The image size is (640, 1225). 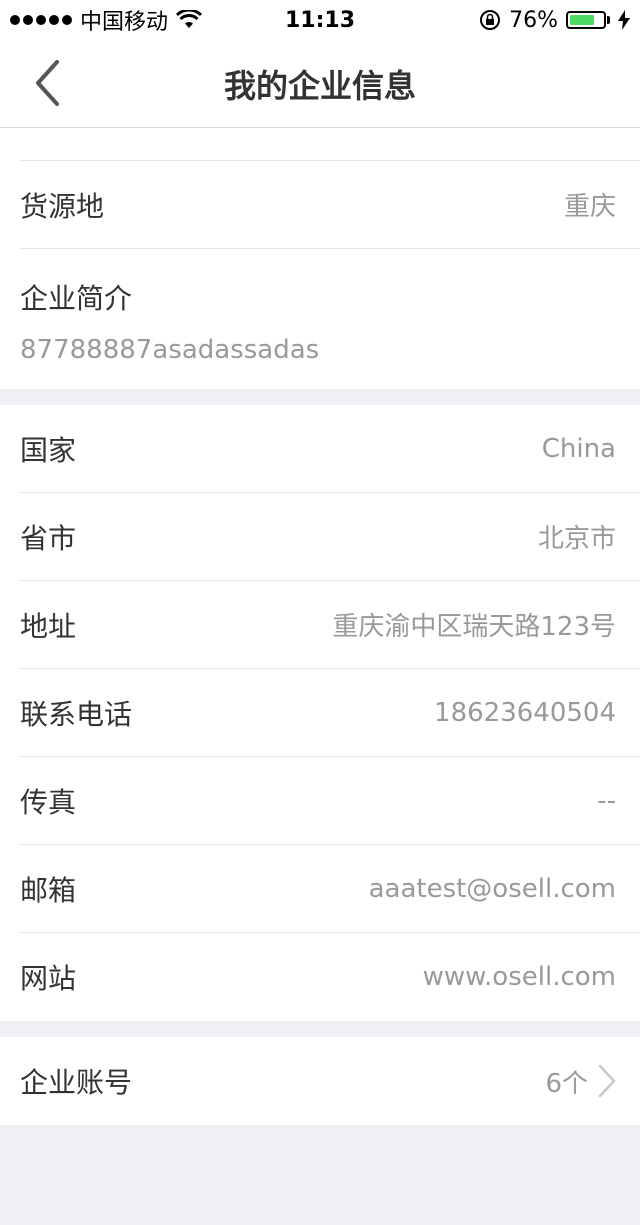 What do you see at coordinates (490, 20) in the screenshot?
I see `orientation-lock-icon` at bounding box center [490, 20].